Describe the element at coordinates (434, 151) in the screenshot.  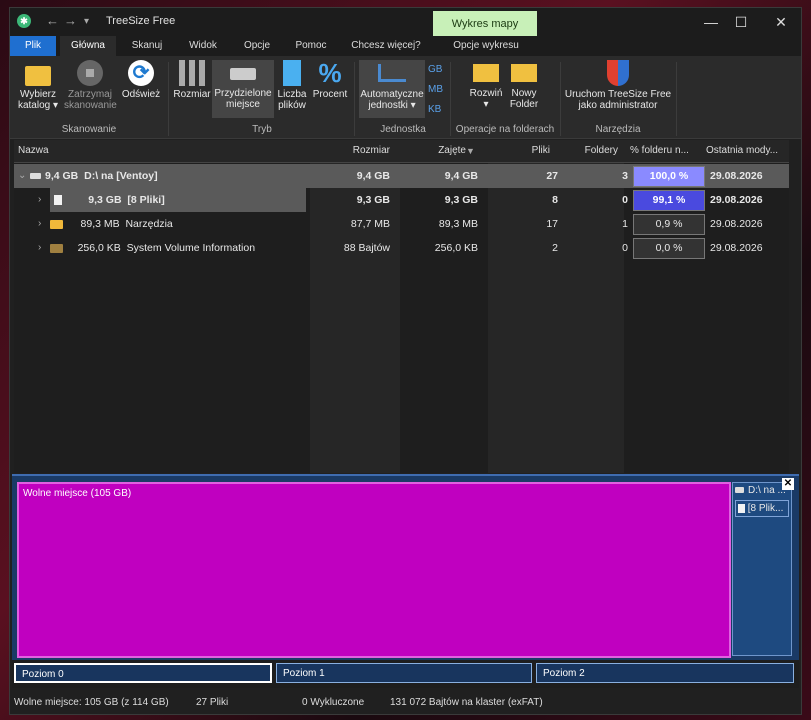
I see `col-header-used: Zajęte` at that location.